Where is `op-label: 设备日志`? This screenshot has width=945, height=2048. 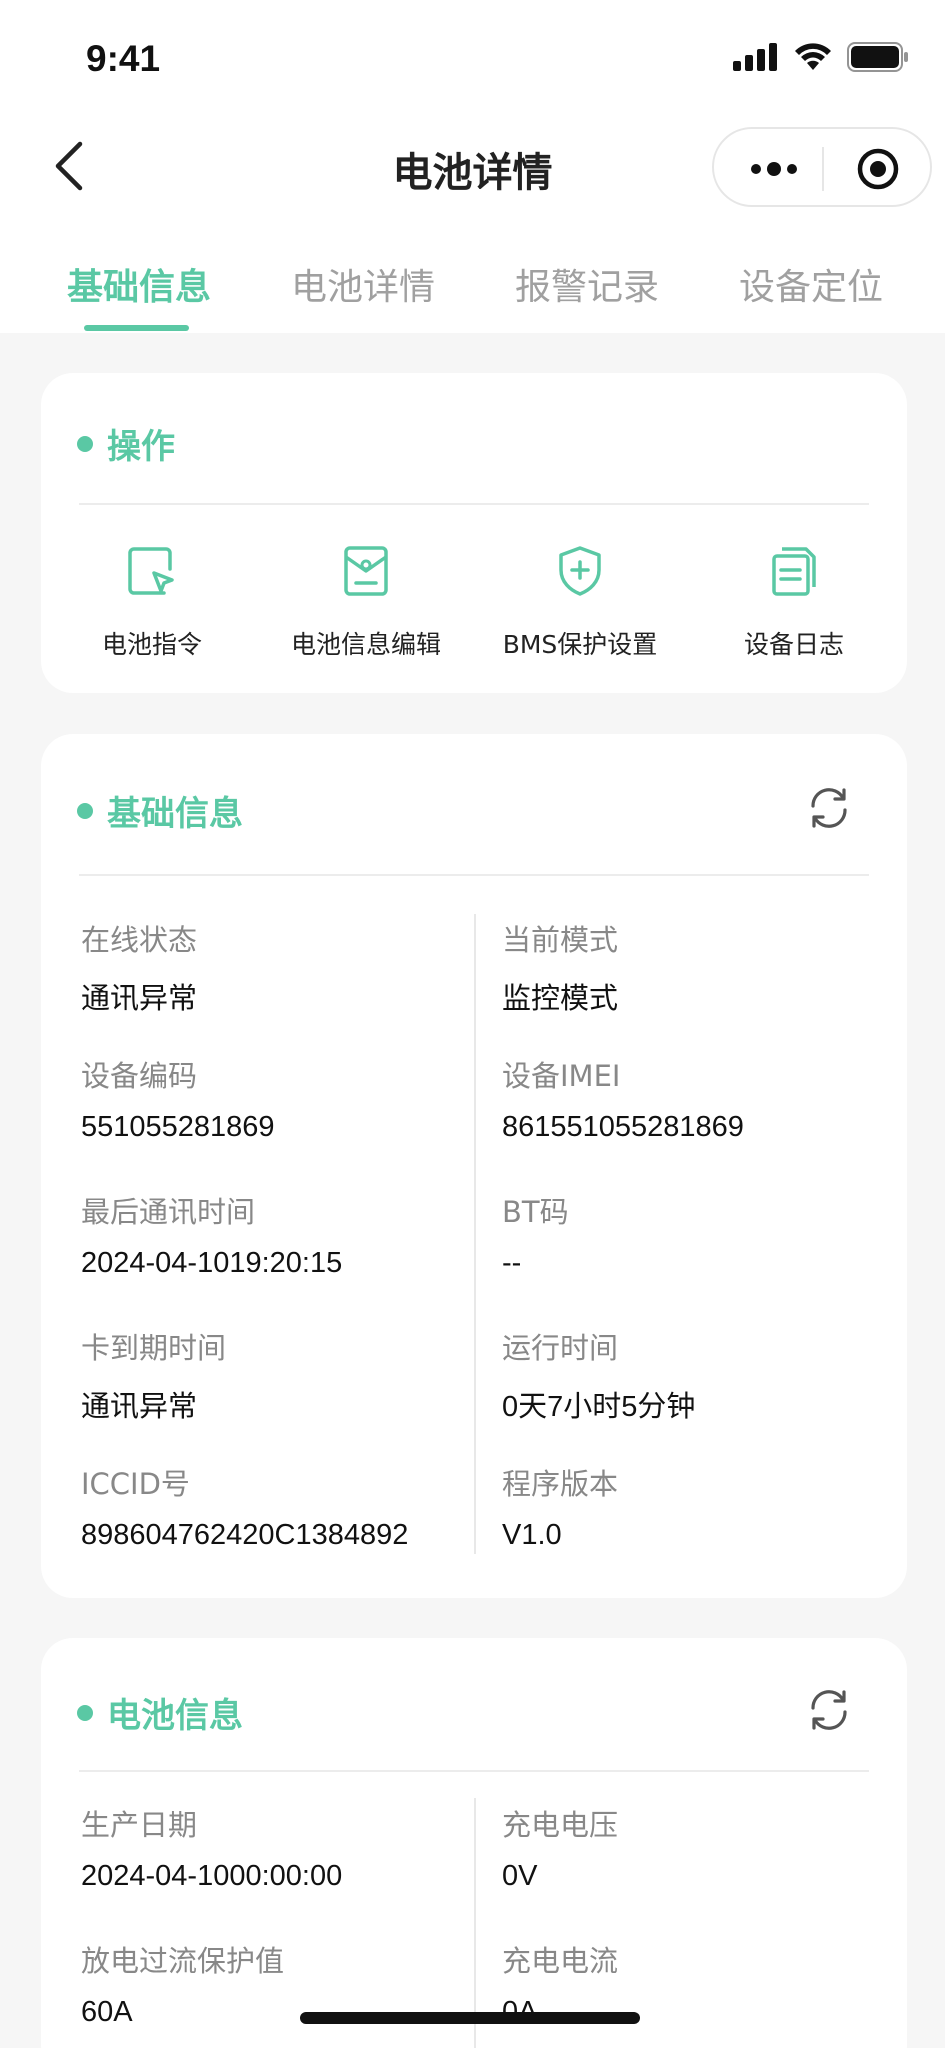 op-label: 设备日志 is located at coordinates (793, 644).